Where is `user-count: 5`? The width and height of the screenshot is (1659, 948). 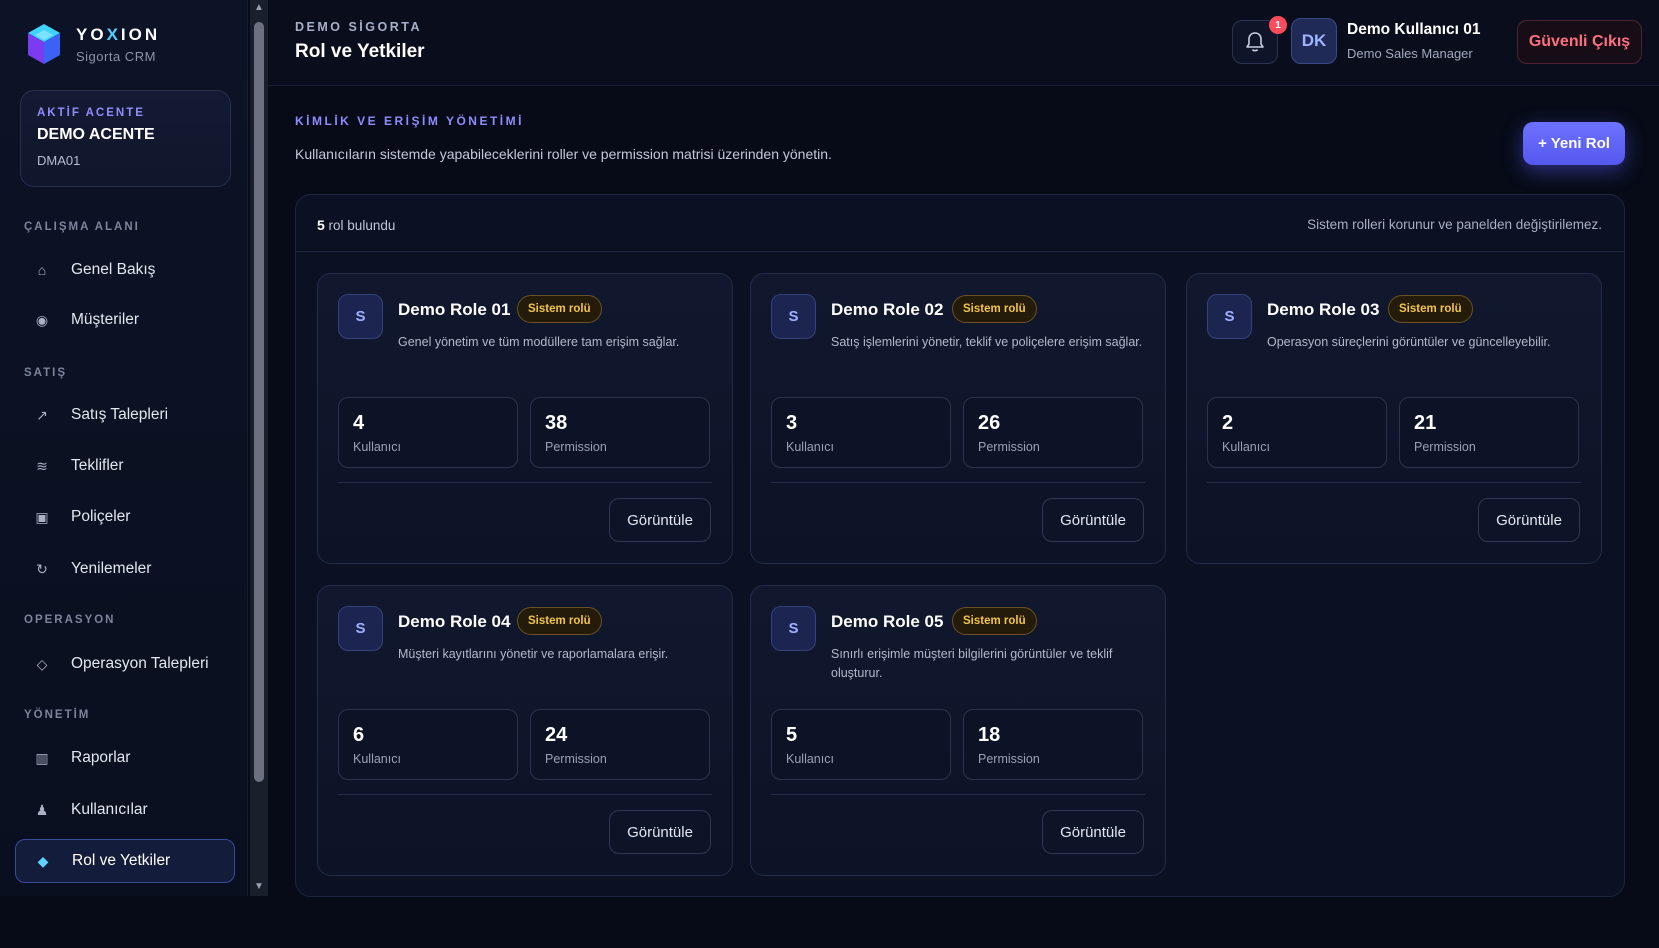
user-count: 5 is located at coordinates (792, 735).